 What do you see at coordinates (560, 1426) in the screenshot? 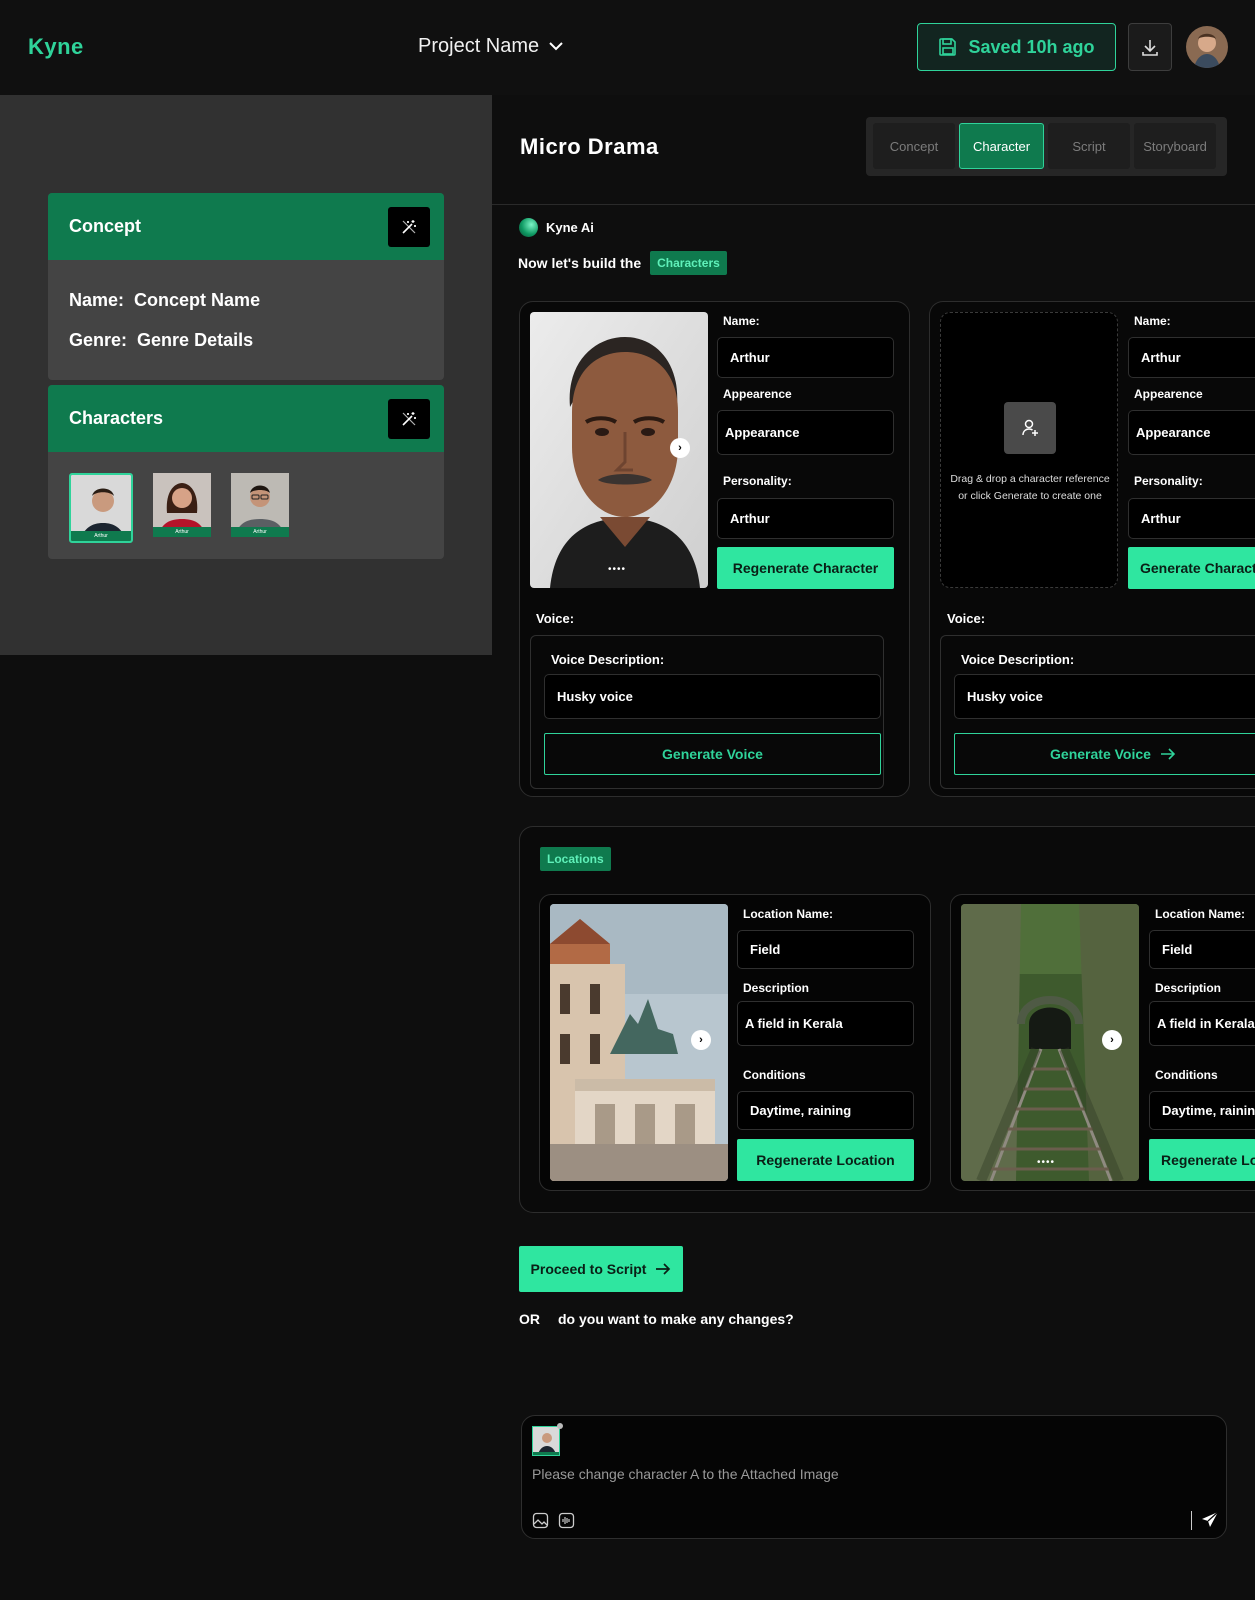
I see `remove-attachment-icon` at bounding box center [560, 1426].